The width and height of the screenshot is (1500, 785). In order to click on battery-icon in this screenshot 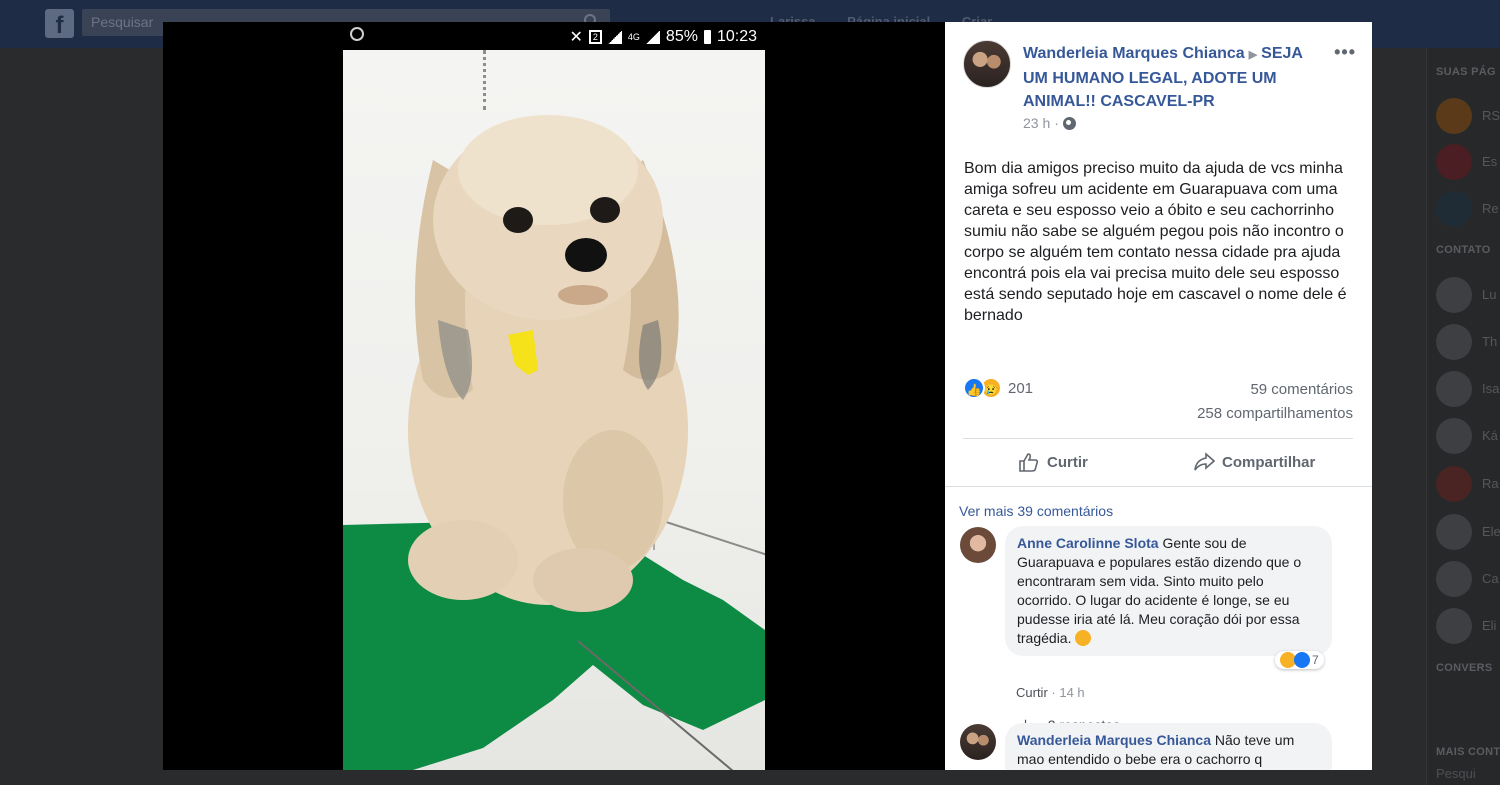, I will do `click(707, 37)`.